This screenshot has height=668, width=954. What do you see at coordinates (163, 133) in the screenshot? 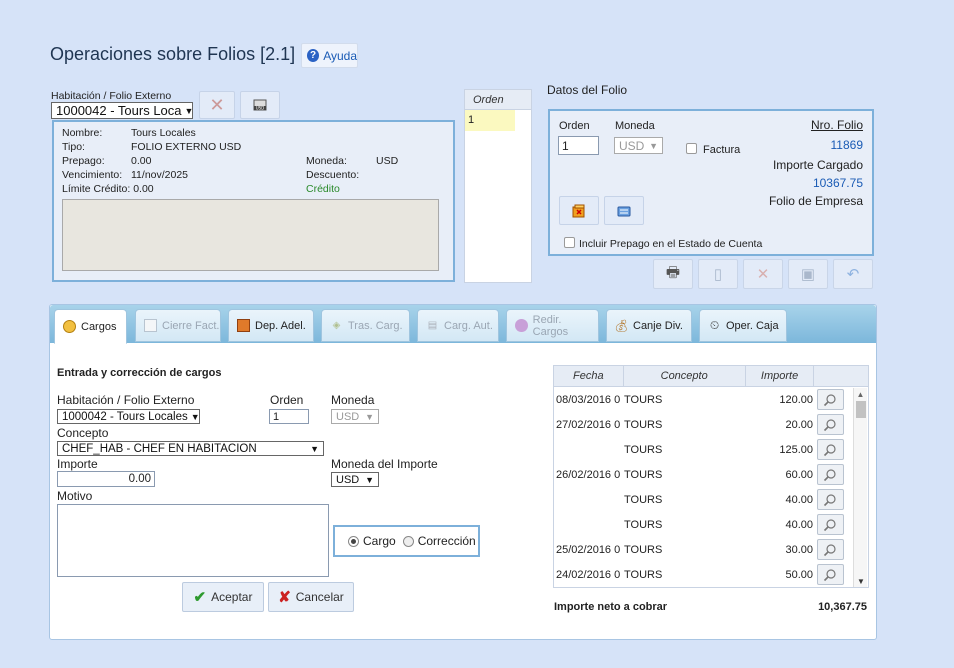
I see `nombre-value: Tours Locales` at bounding box center [163, 133].